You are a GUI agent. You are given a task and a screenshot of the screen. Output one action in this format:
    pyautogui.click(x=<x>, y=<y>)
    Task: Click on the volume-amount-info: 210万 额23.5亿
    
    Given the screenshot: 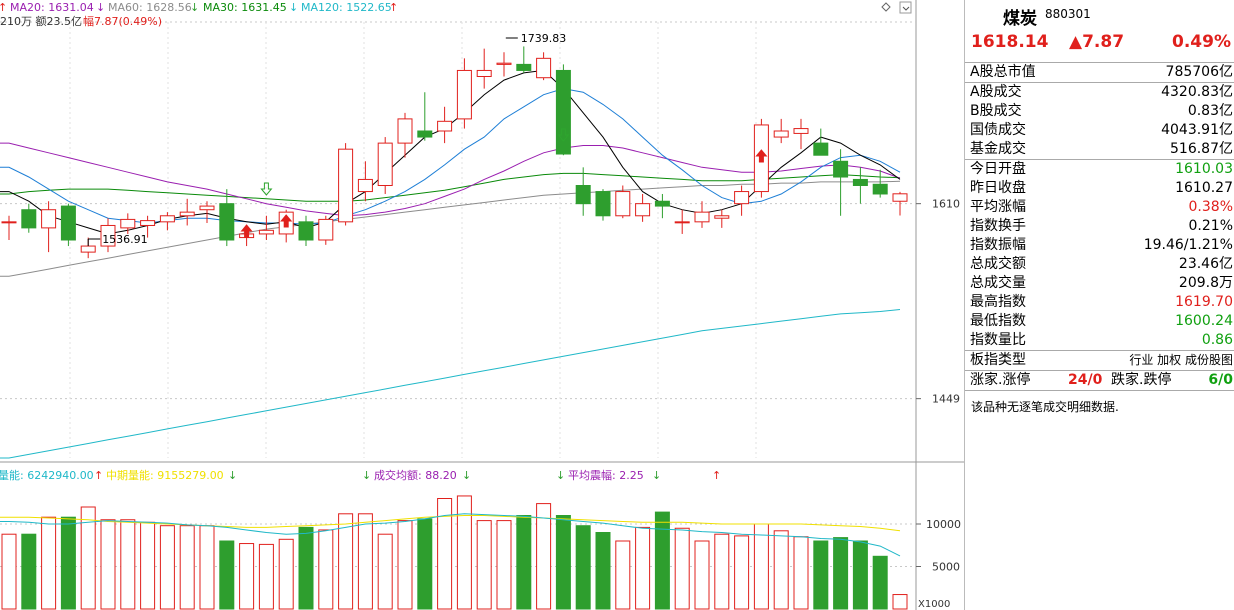 What is the action you would take?
    pyautogui.click(x=41, y=21)
    